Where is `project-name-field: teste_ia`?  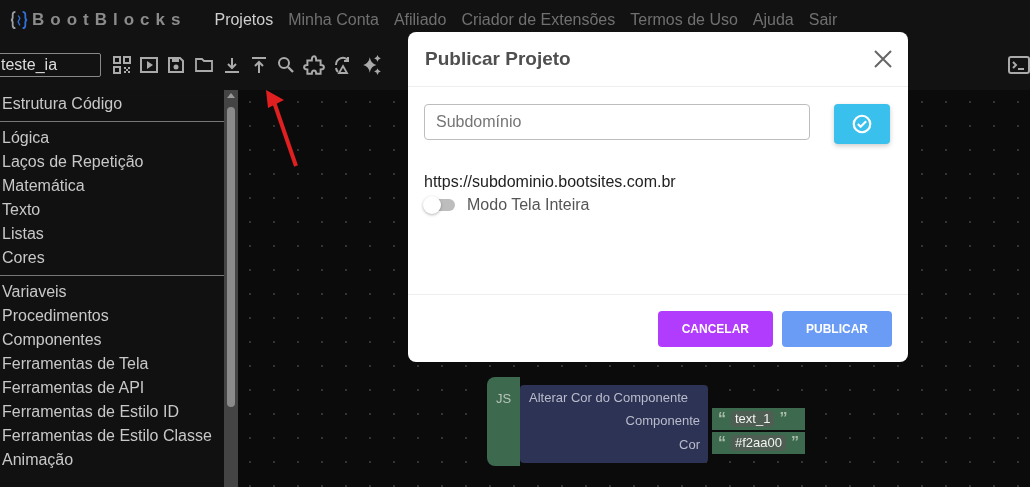 project-name-field: teste_ia is located at coordinates (50, 65).